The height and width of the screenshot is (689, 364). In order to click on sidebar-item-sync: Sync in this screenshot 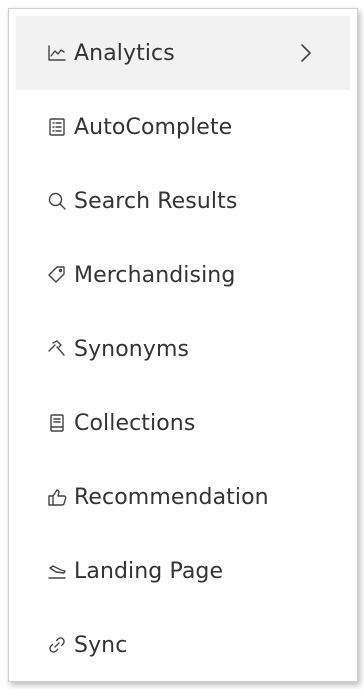, I will do `click(183, 645)`.